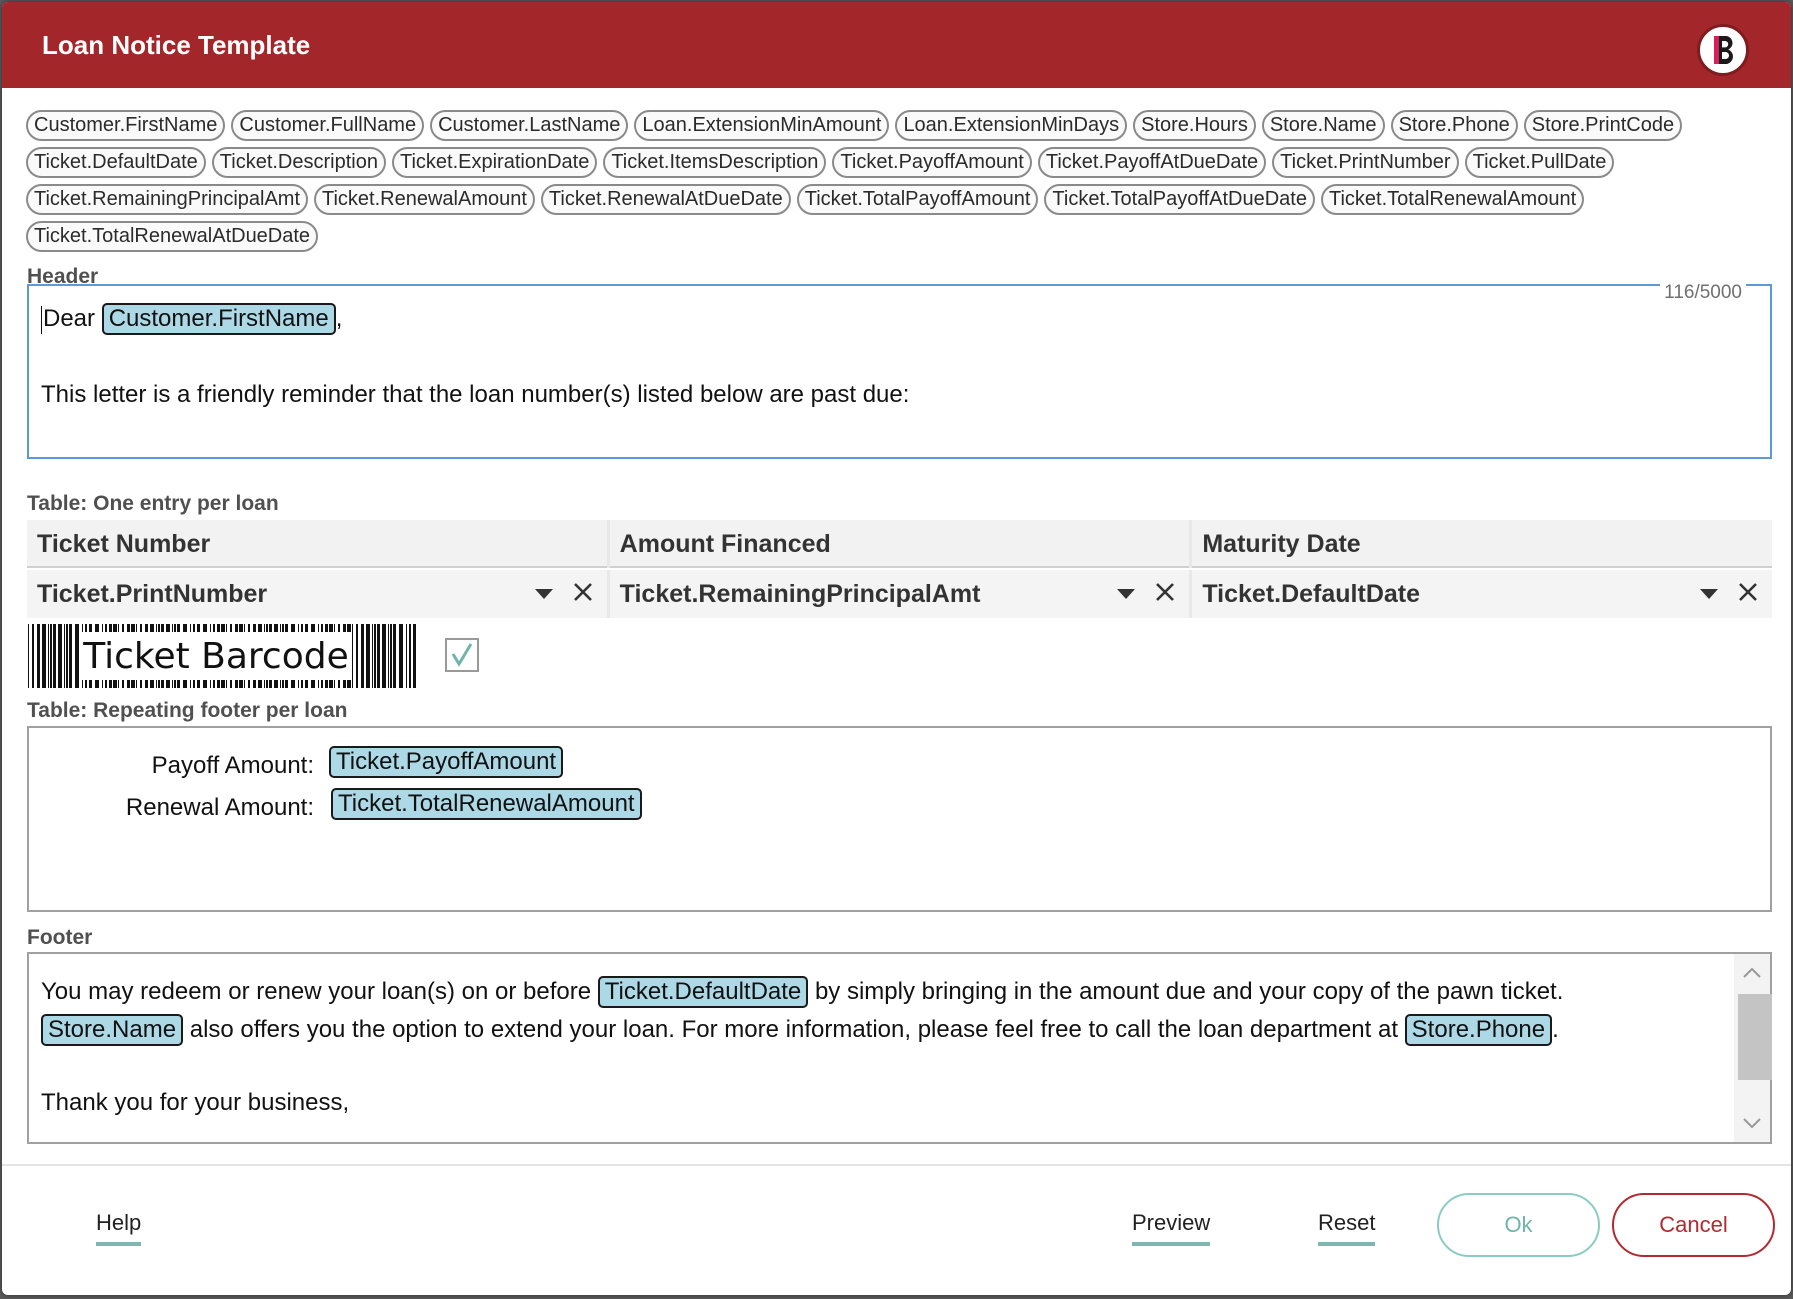 The height and width of the screenshot is (1299, 1793). I want to click on footer-line-3: Thank you for your business,, so click(195, 1102).